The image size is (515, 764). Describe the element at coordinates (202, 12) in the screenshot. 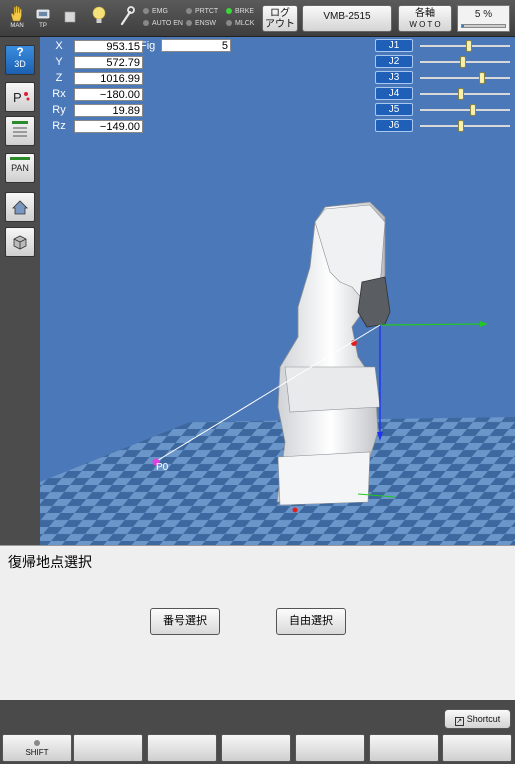

I see `status-prtct: PRTCT` at that location.